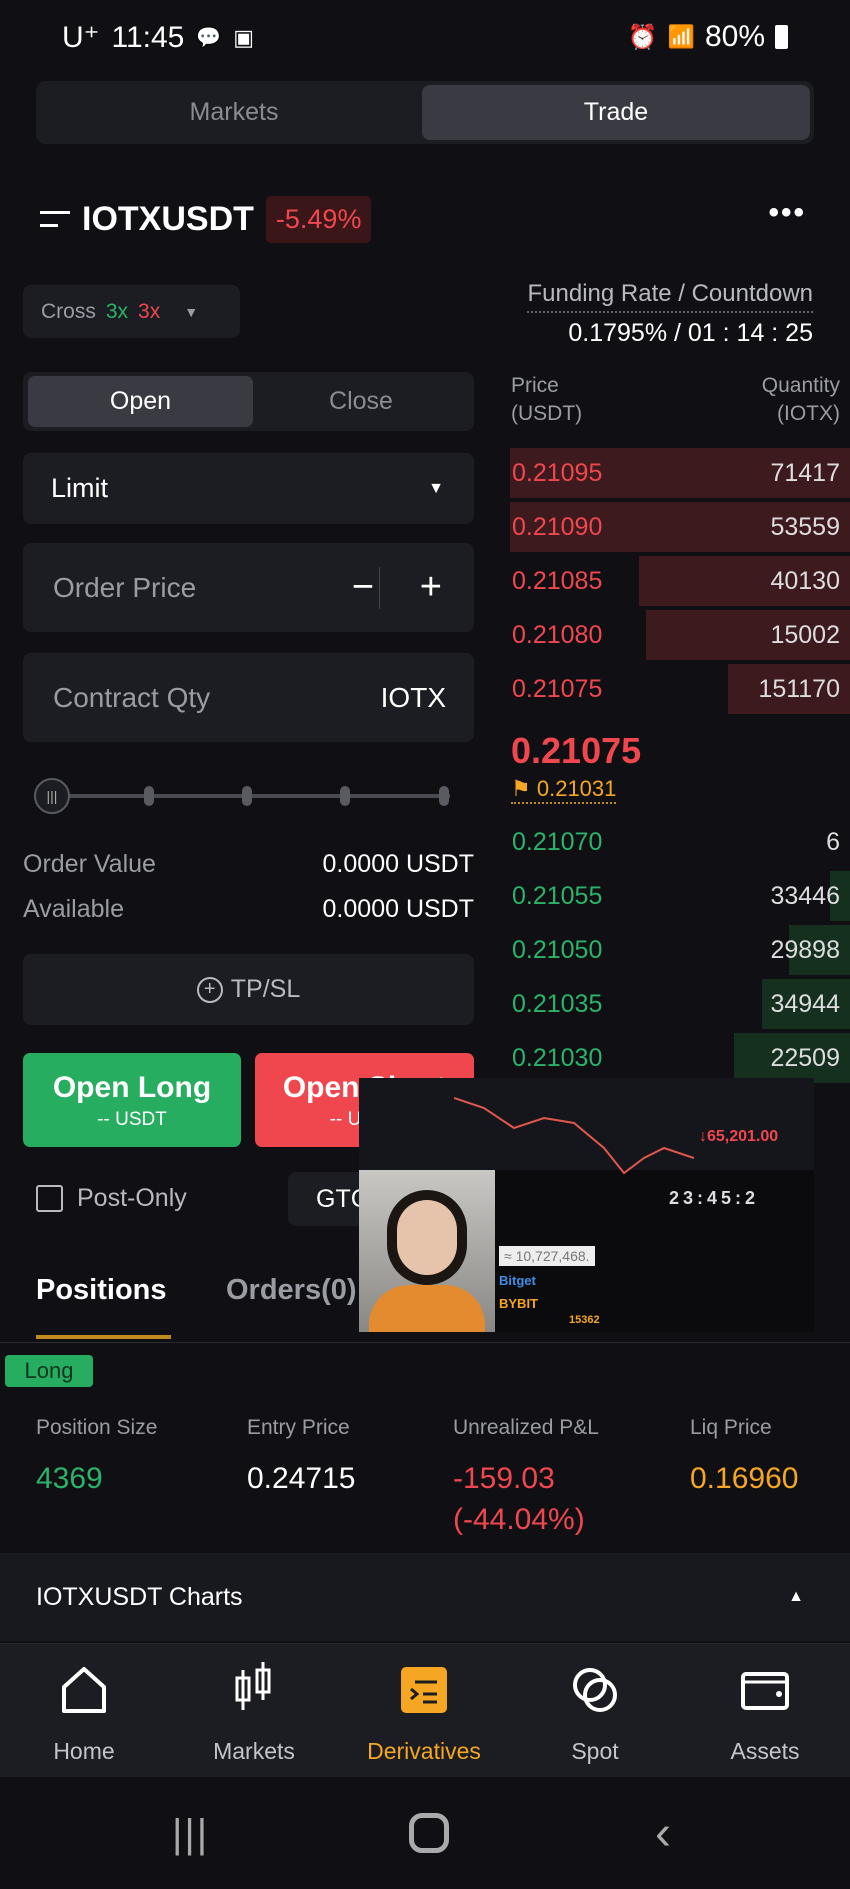 The image size is (850, 1889). What do you see at coordinates (363, 587) in the screenshot?
I see `minus-icon: −` at bounding box center [363, 587].